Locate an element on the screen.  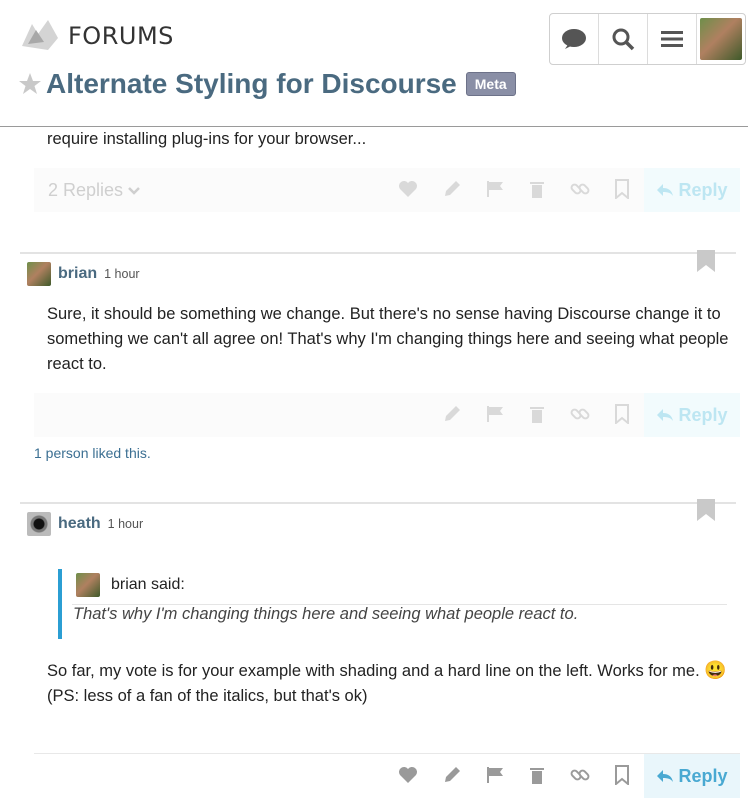
post3-author: heath 1 hour is located at coordinates (85, 524).